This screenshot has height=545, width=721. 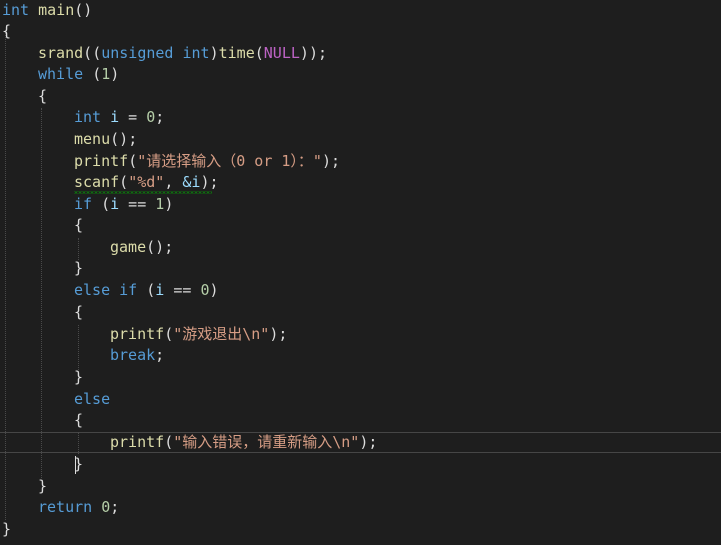 I want to click on code-line: printf("输入错误，请重新输入\n");, so click(x=243, y=442).